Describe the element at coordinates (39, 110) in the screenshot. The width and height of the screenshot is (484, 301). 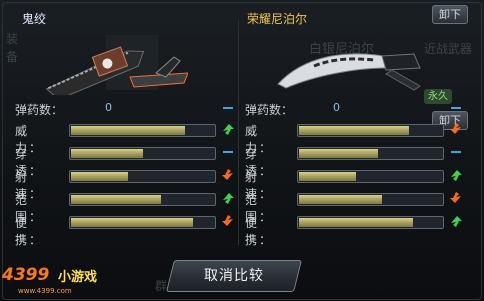
I see `left-ammo-label: 弹药数：` at that location.